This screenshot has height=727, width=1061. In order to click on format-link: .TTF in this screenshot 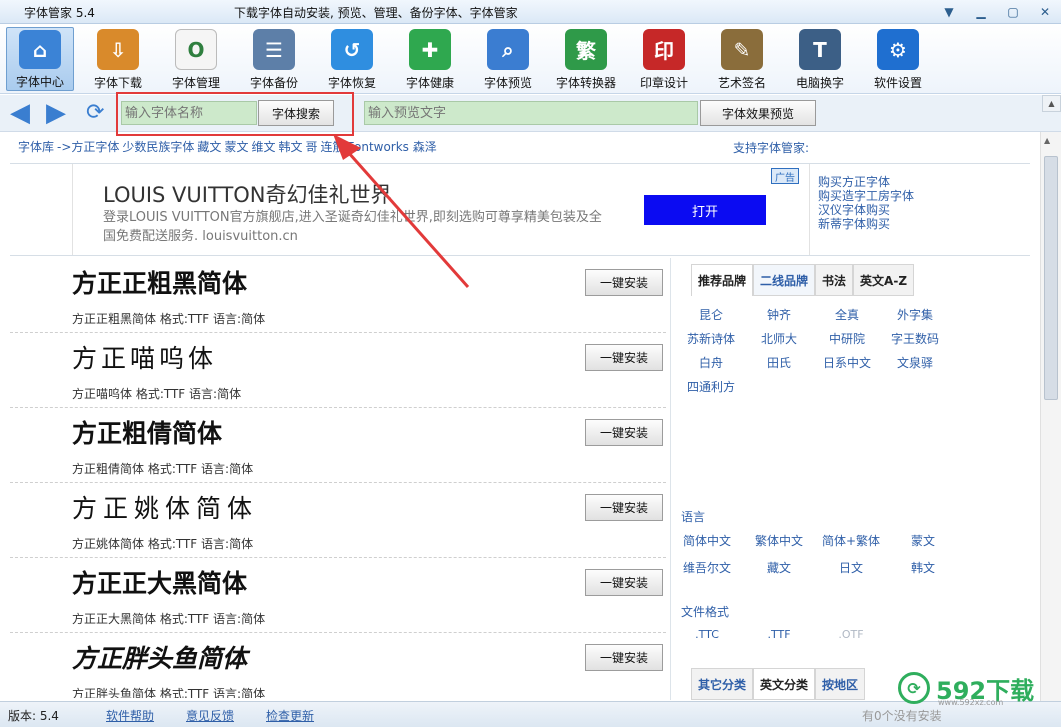, I will do `click(779, 634)`.